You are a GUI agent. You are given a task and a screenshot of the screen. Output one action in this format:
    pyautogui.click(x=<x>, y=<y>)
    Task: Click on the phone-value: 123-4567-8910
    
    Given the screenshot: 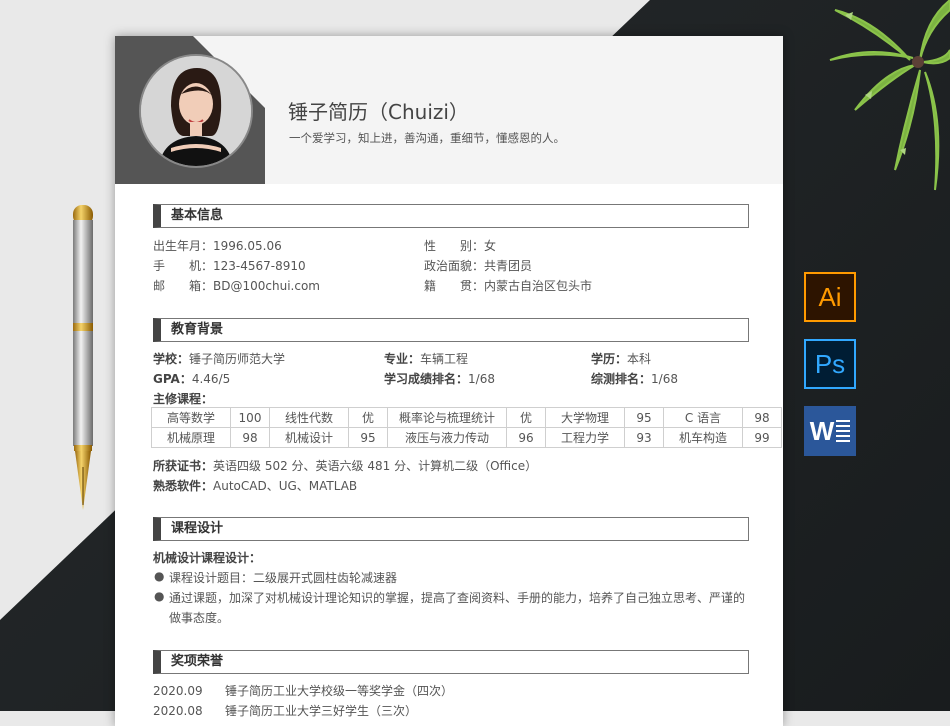 What is the action you would take?
    pyautogui.click(x=259, y=266)
    